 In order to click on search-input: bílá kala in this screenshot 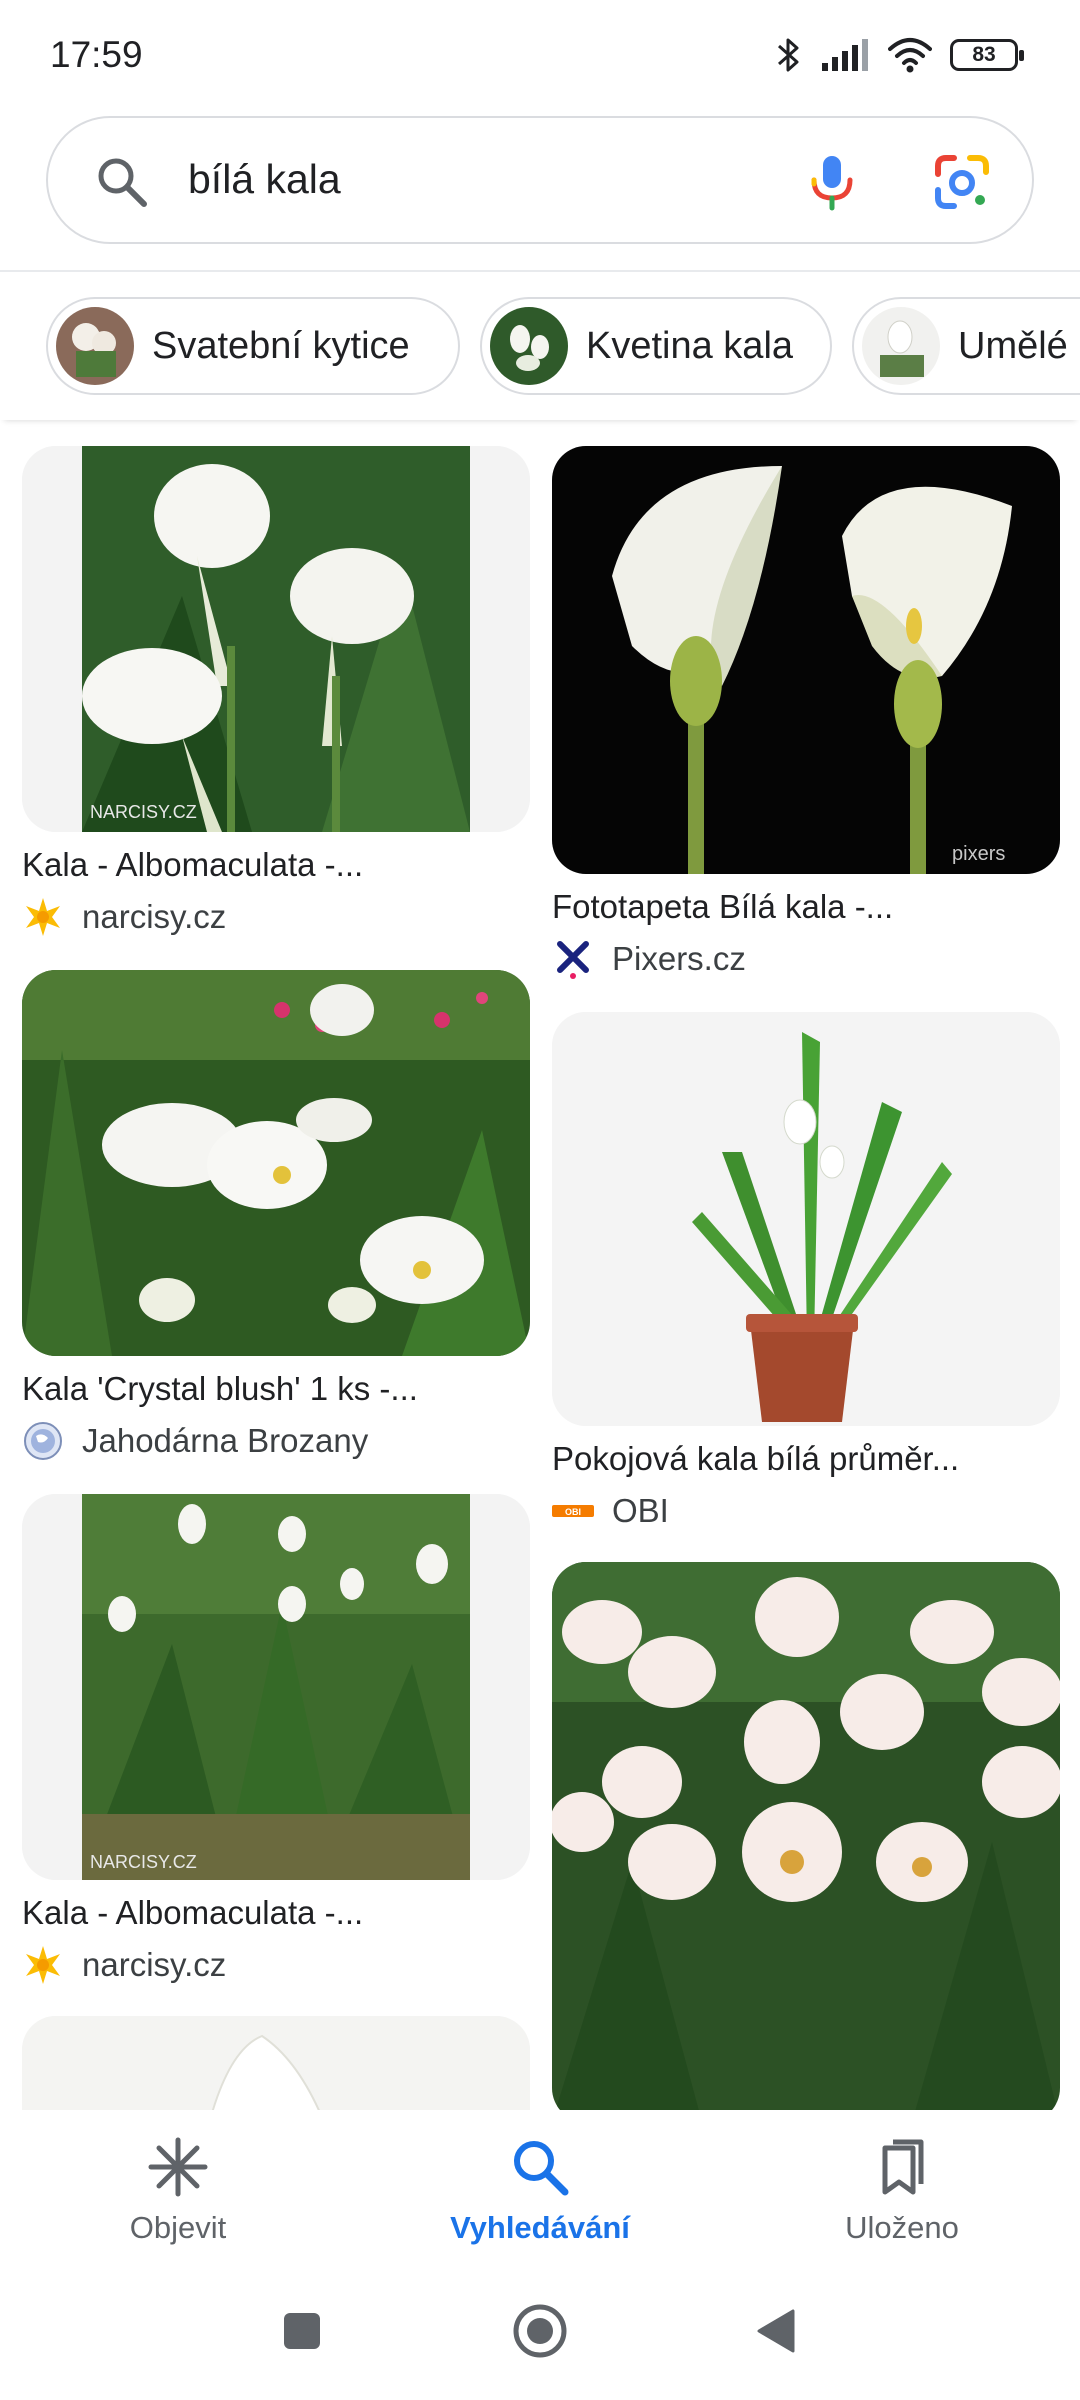, I will do `click(264, 179)`.